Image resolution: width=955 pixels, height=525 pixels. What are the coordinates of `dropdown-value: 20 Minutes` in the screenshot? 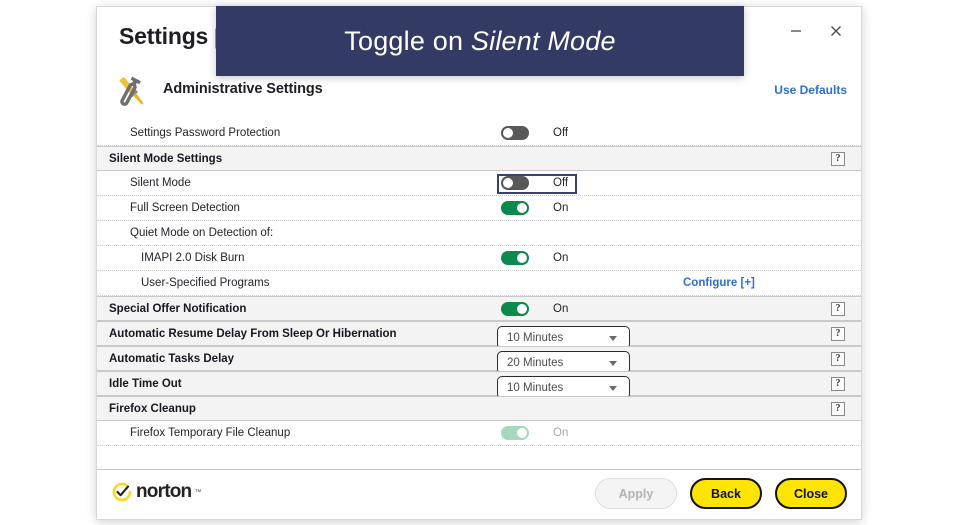 It's located at (535, 362).